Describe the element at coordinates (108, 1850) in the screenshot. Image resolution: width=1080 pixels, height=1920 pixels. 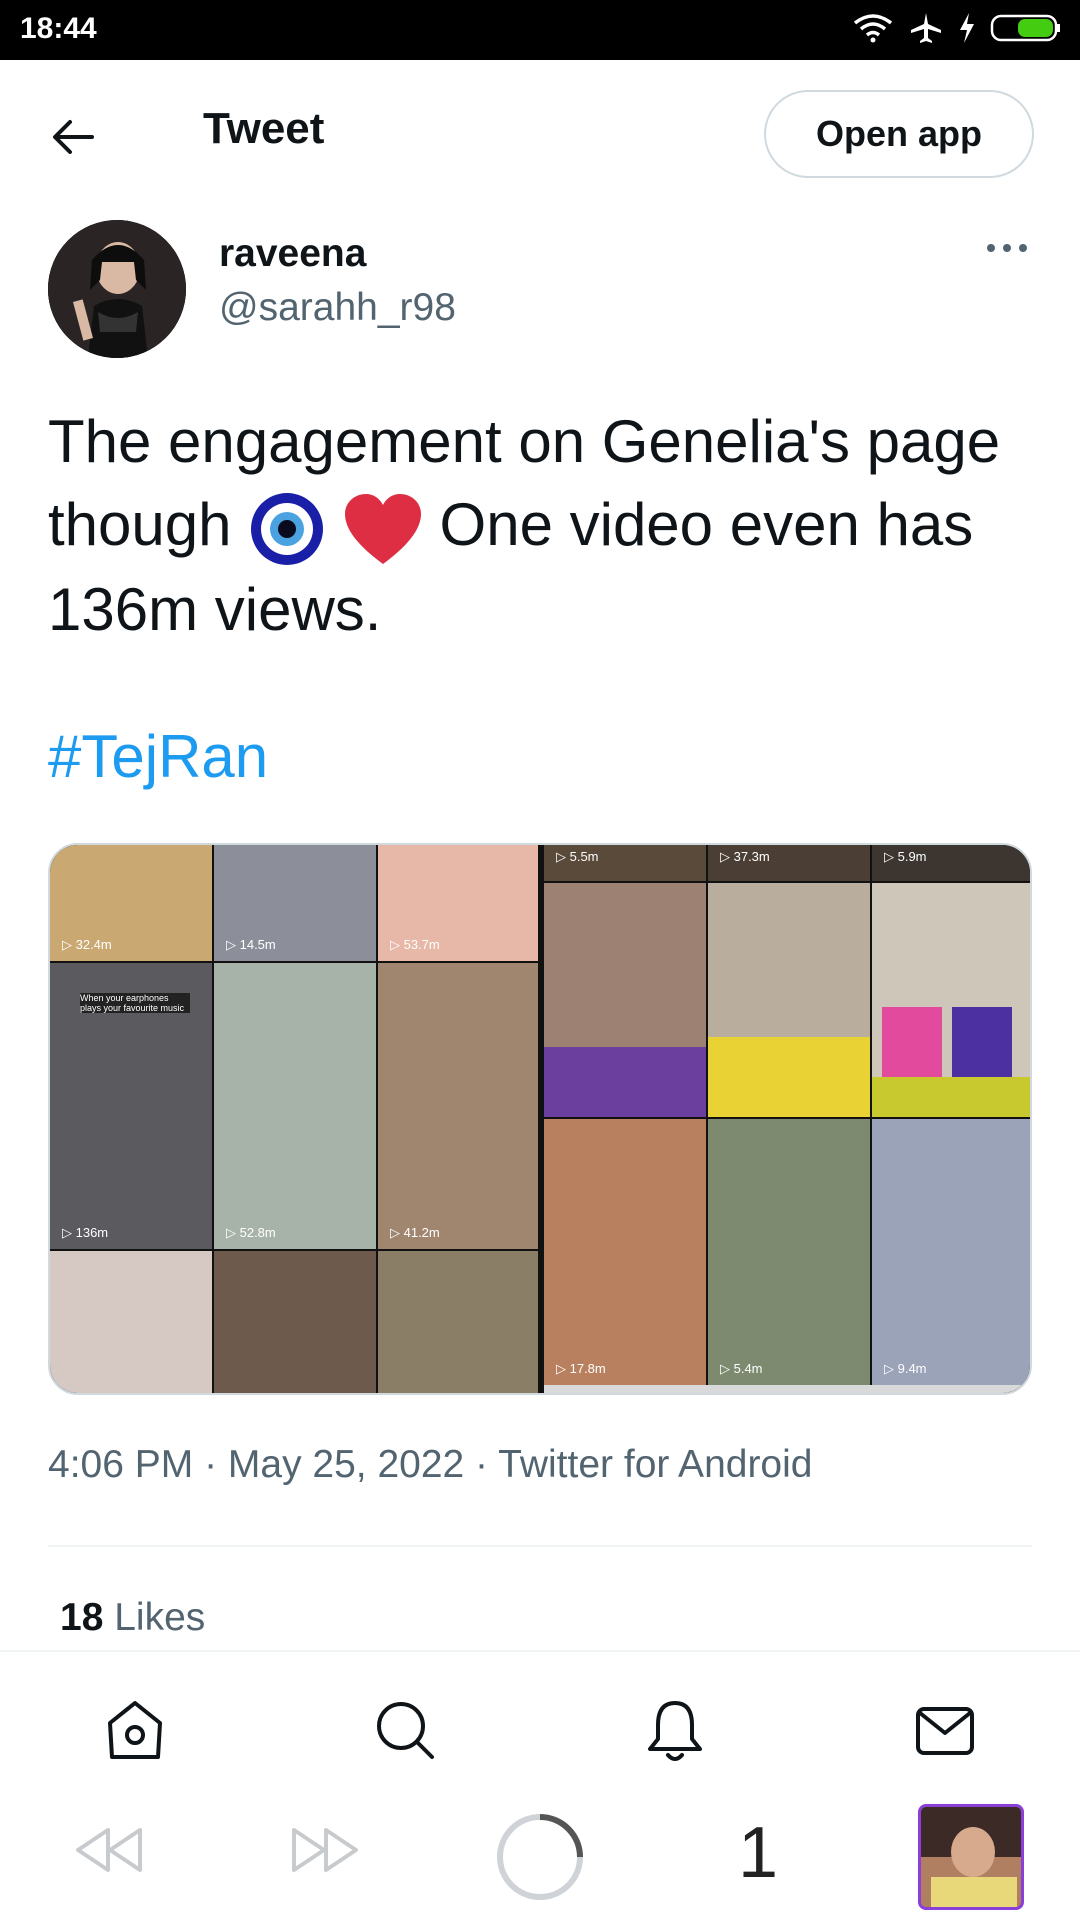
I see `rewind-icon` at that location.